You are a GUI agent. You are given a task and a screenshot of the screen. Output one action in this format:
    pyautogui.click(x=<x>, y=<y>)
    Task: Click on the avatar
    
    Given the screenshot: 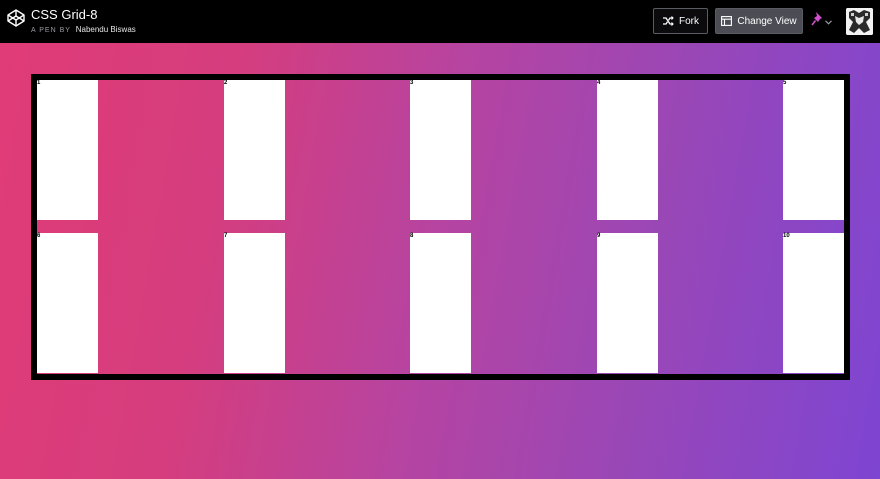 What is the action you would take?
    pyautogui.click(x=859, y=21)
    